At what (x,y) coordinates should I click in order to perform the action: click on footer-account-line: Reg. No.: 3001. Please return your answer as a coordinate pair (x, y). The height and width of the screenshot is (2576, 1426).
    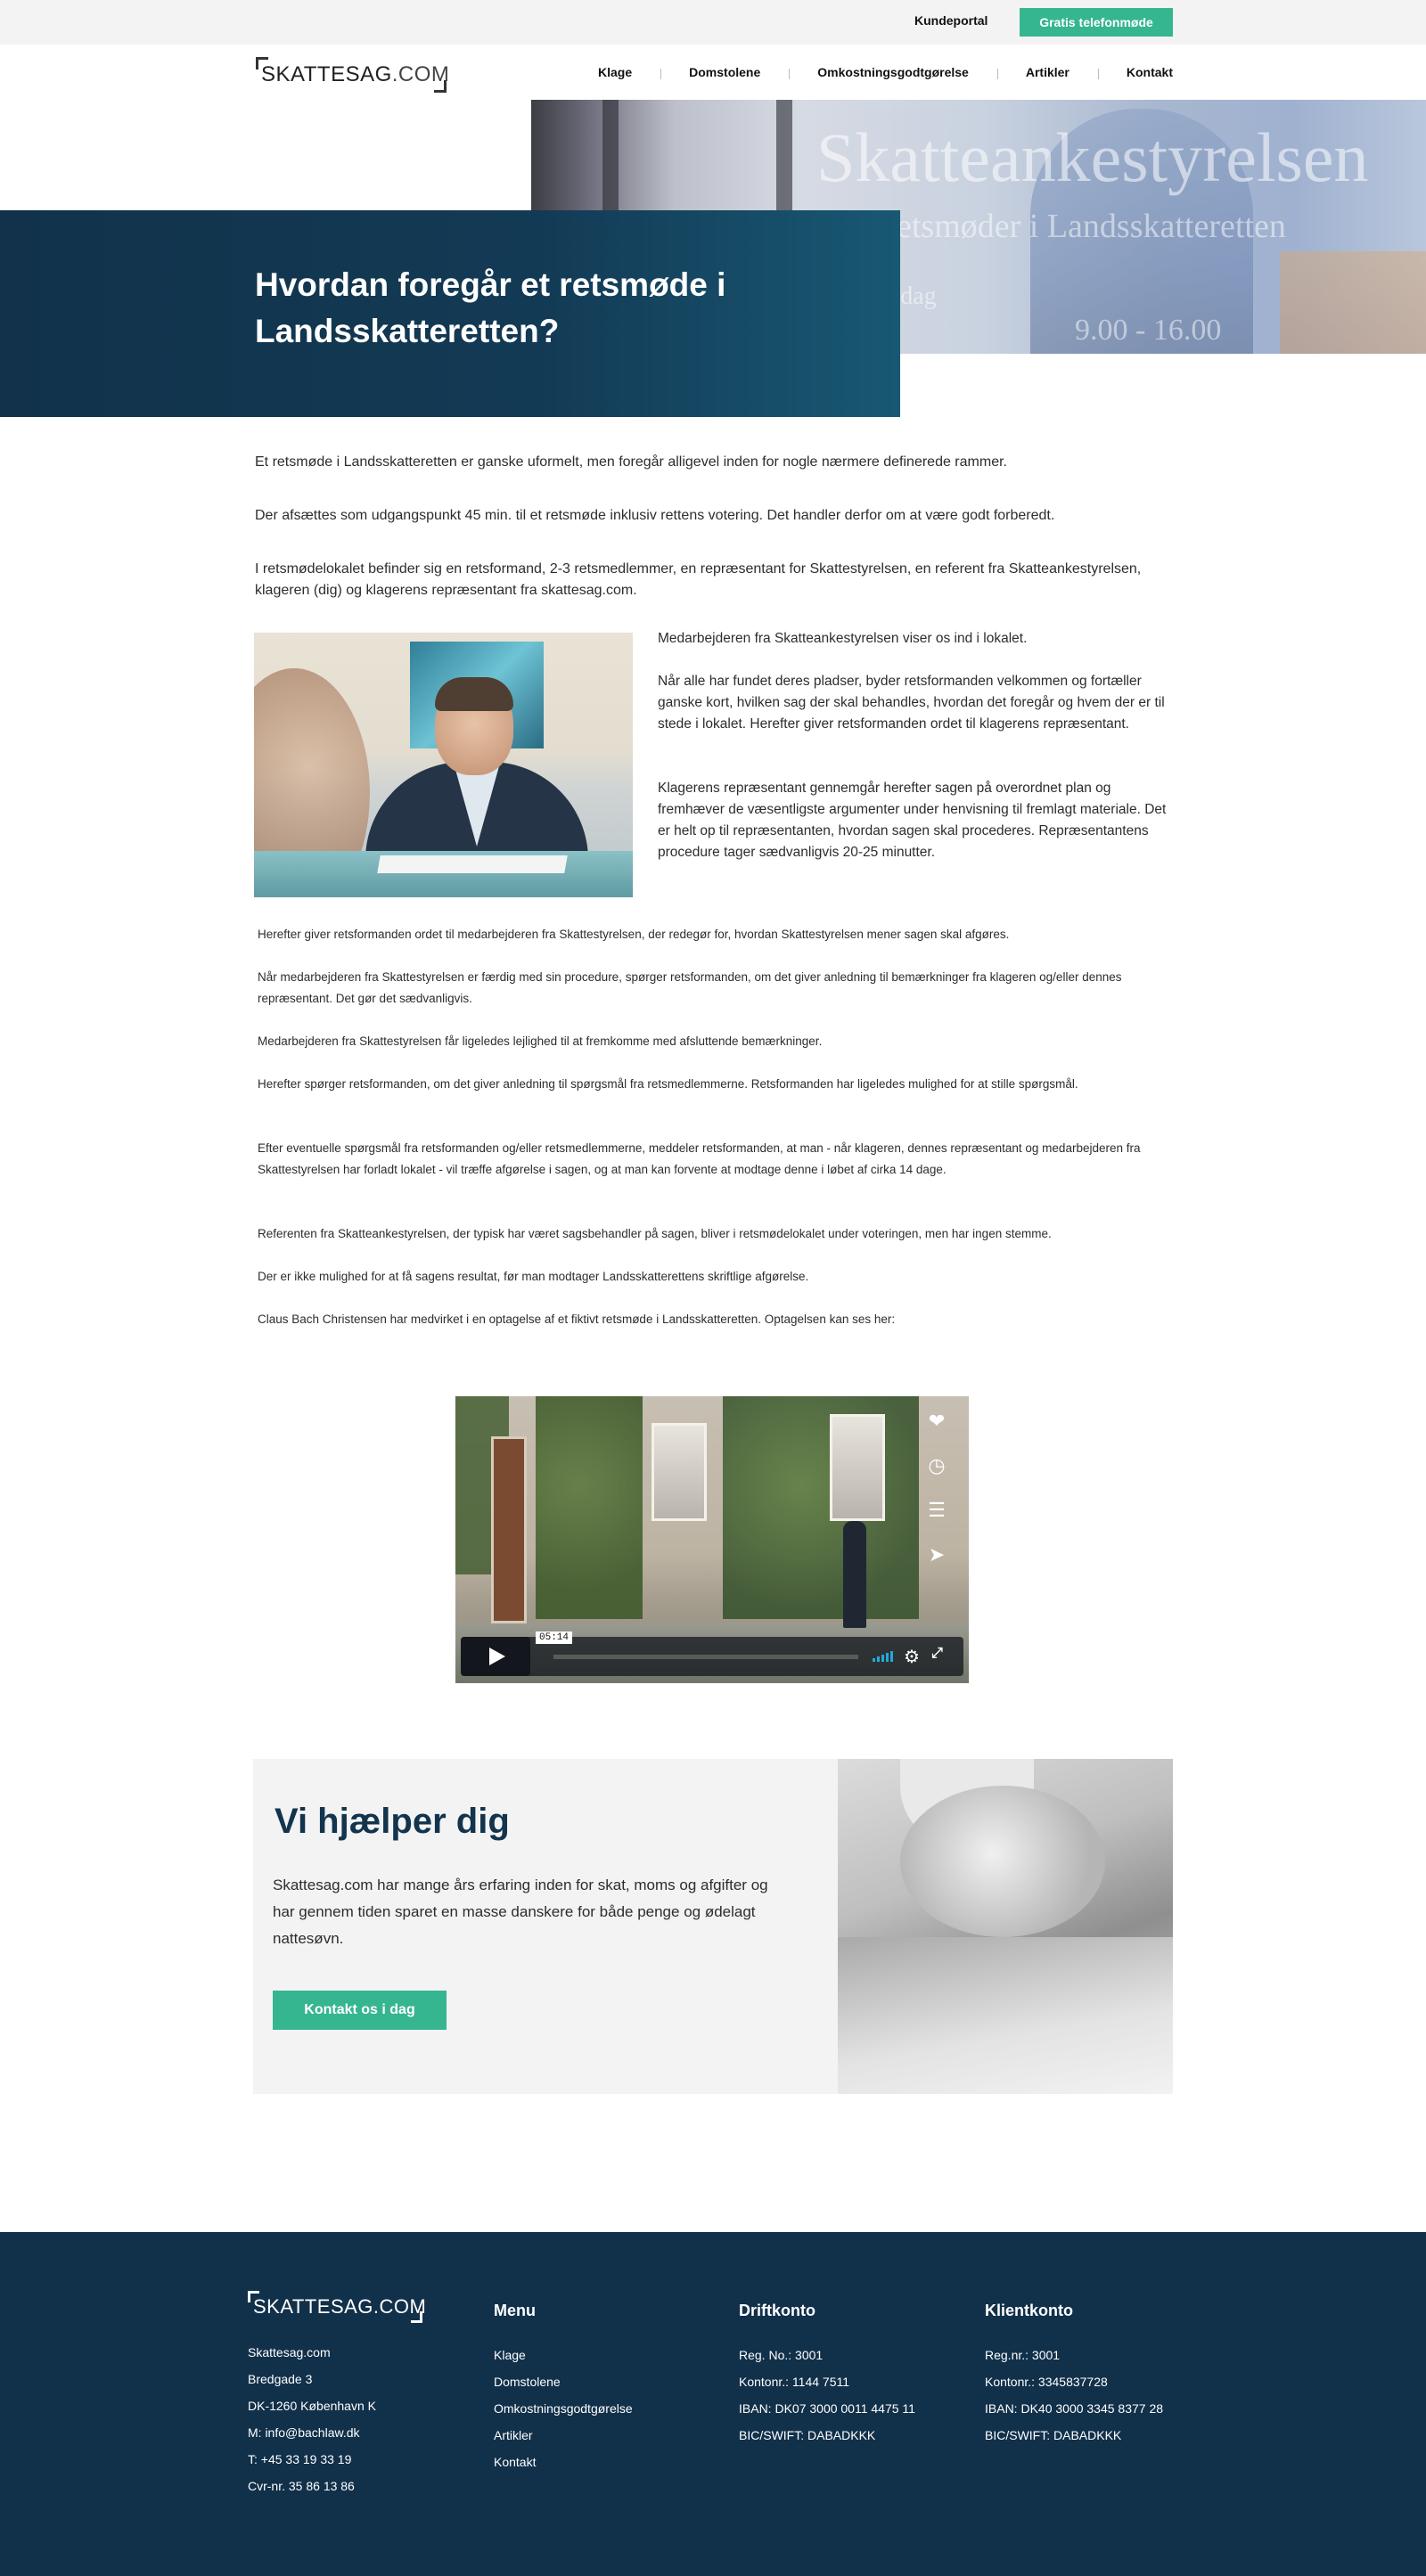
    Looking at the image, I should click on (781, 2355).